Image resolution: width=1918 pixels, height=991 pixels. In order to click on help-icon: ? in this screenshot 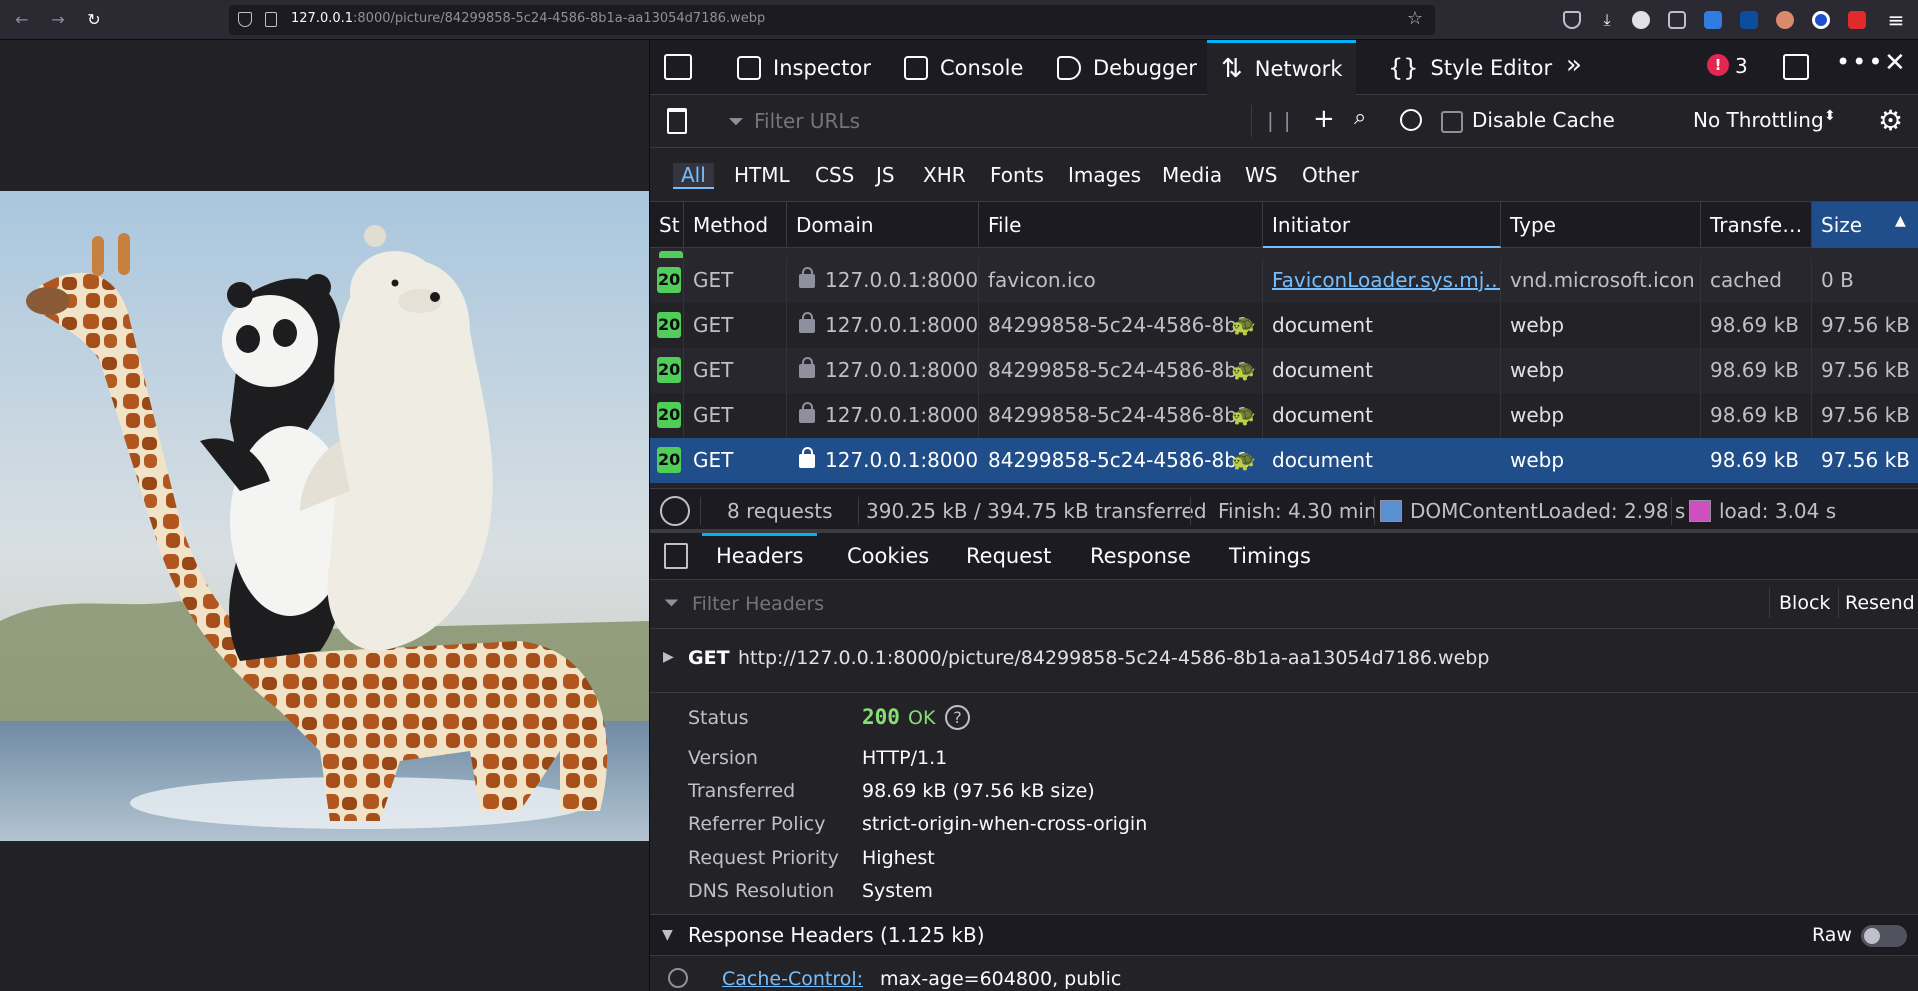, I will do `click(957, 717)`.